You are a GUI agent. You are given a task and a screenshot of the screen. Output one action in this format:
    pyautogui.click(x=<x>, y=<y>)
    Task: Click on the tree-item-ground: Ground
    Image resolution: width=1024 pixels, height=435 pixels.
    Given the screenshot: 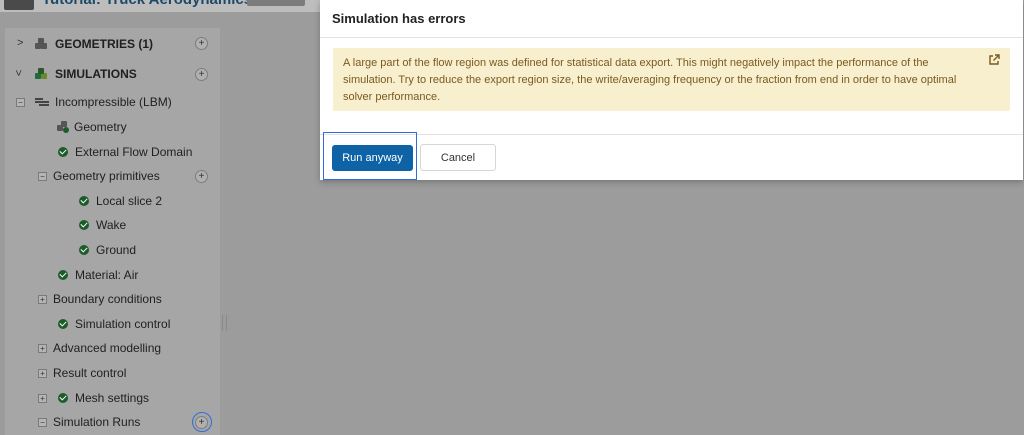 What is the action you would take?
    pyautogui.click(x=107, y=250)
    